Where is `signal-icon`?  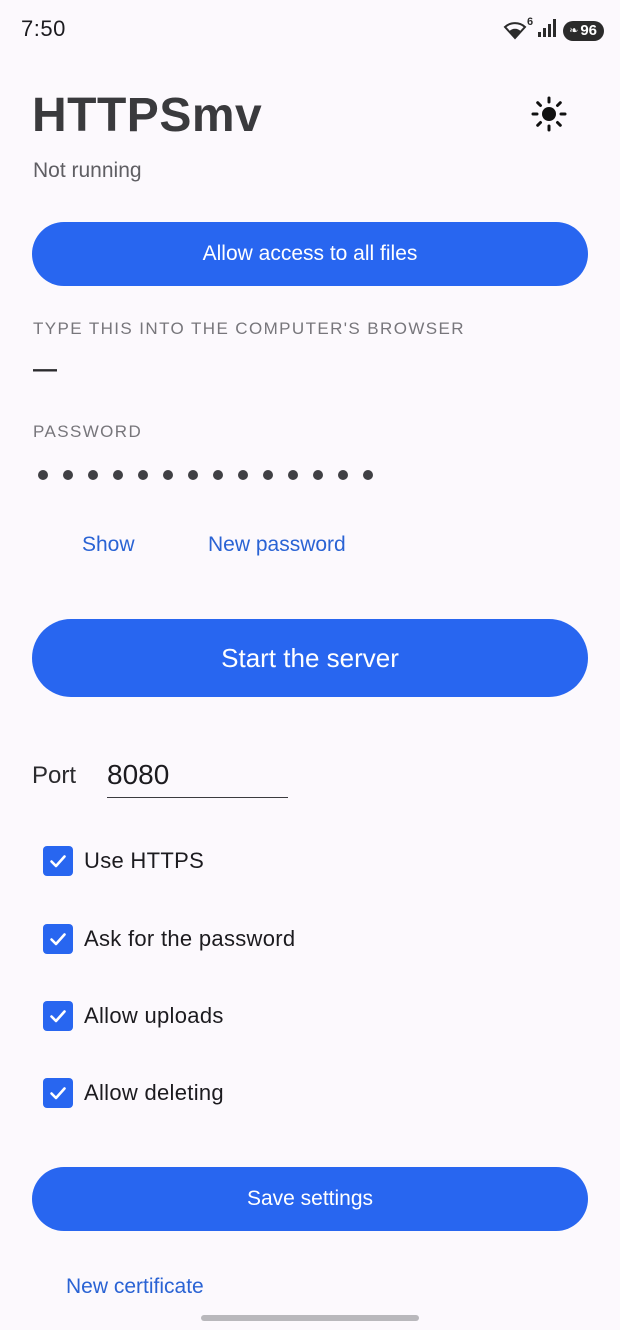
signal-icon is located at coordinates (547, 30).